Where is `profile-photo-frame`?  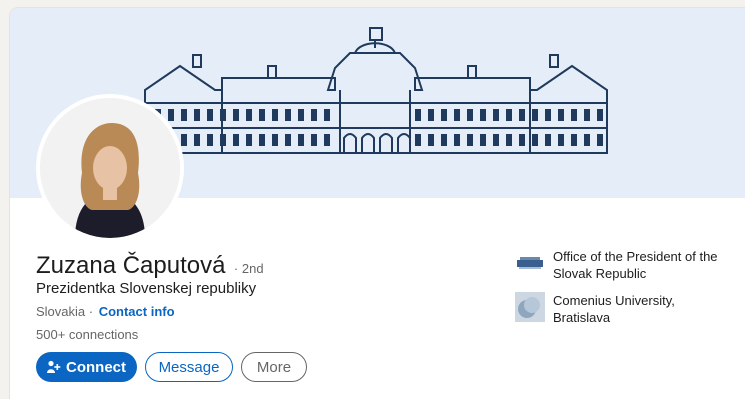 profile-photo-frame is located at coordinates (110, 168).